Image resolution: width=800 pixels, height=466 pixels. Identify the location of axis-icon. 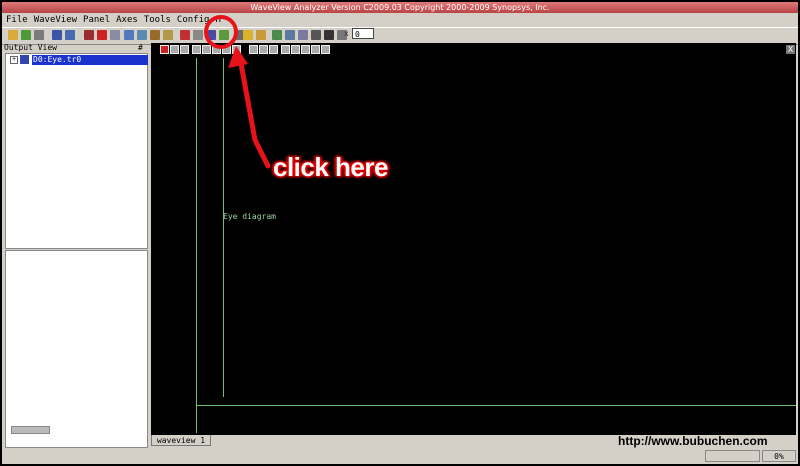
(226, 49).